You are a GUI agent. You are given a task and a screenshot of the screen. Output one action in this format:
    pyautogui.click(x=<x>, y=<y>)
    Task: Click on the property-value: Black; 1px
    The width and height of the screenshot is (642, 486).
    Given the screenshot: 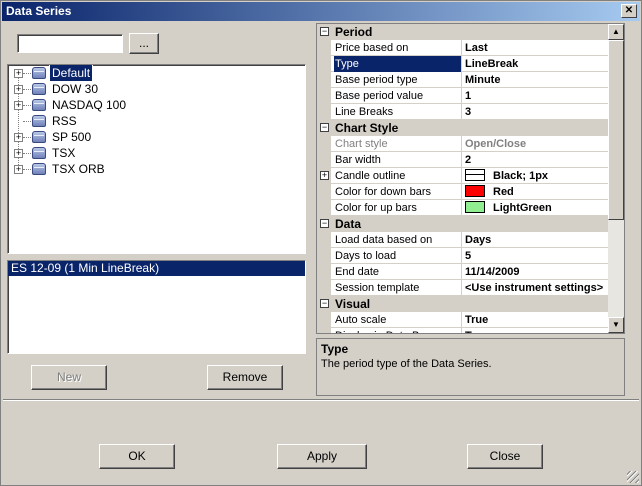 What is the action you would take?
    pyautogui.click(x=538, y=176)
    